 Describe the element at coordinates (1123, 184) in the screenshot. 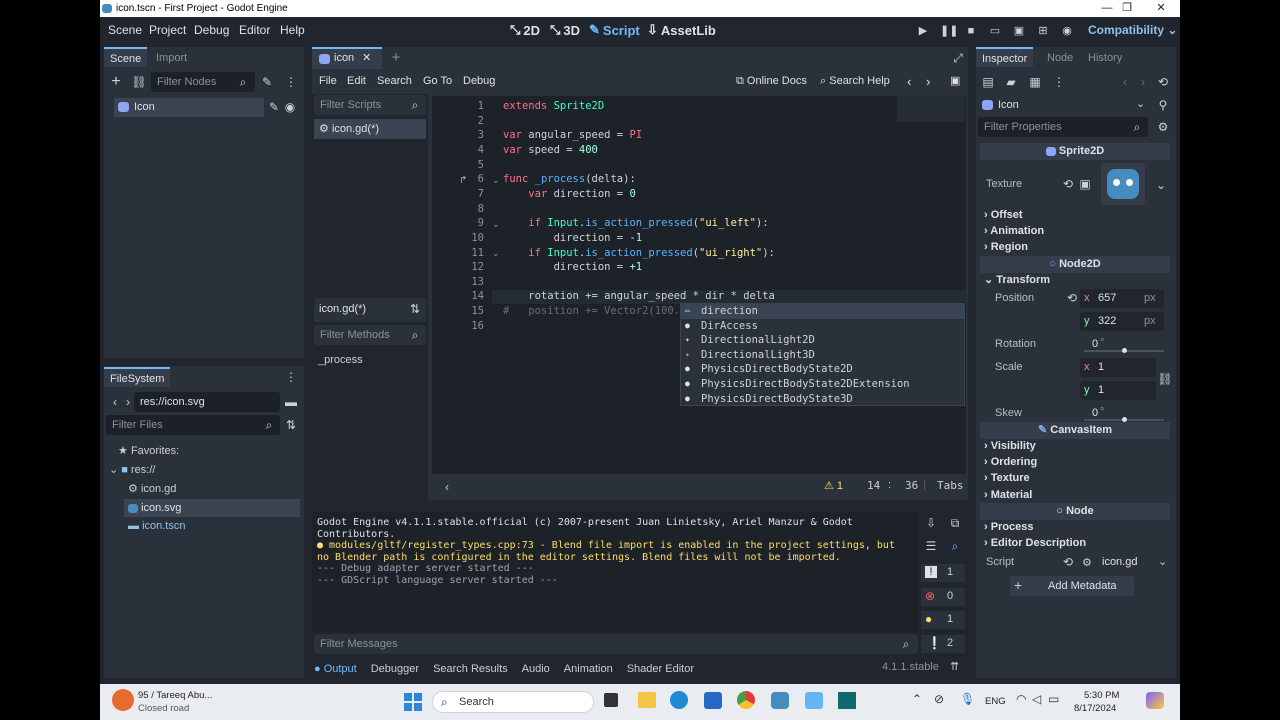

I see `texture-preview` at that location.